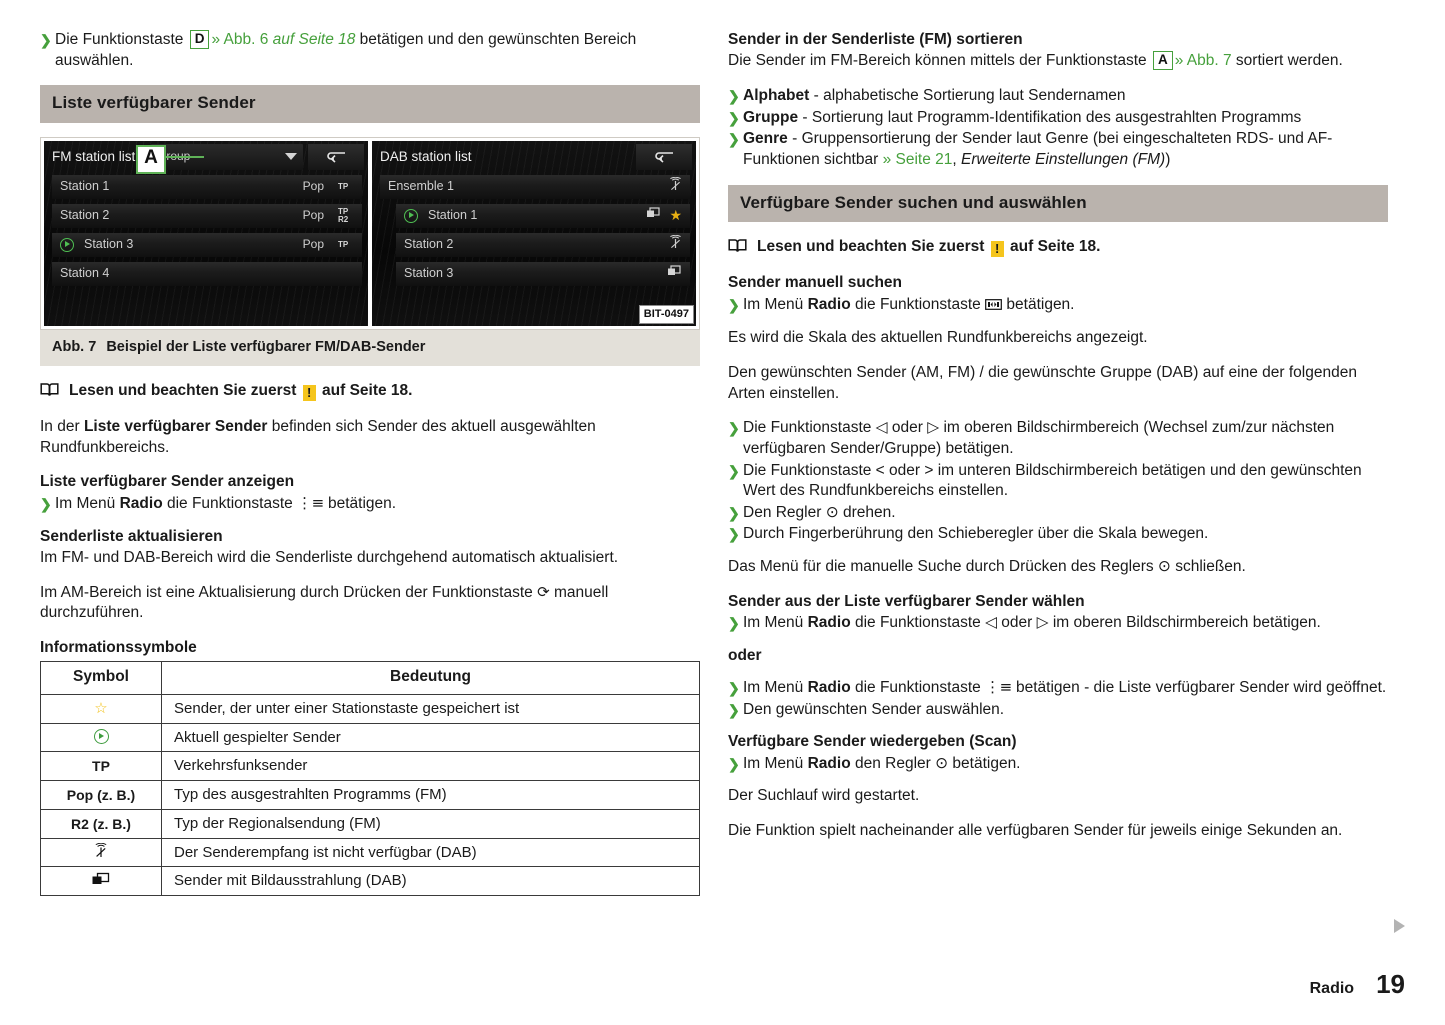 This screenshot has width=1445, height=1025. What do you see at coordinates (1063, 159) in the screenshot?
I see `sort-option-italic: Erweiterte Einstellungen (FM)` at bounding box center [1063, 159].